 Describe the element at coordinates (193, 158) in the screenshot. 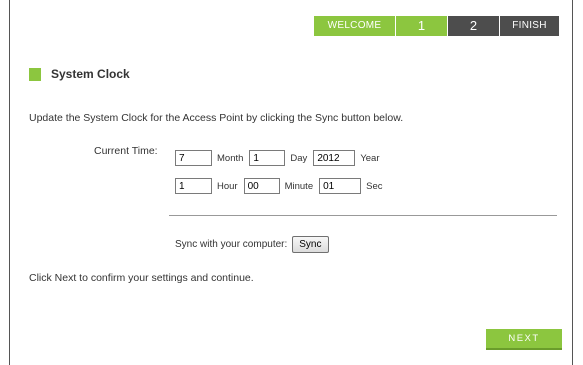

I see `month-input` at that location.